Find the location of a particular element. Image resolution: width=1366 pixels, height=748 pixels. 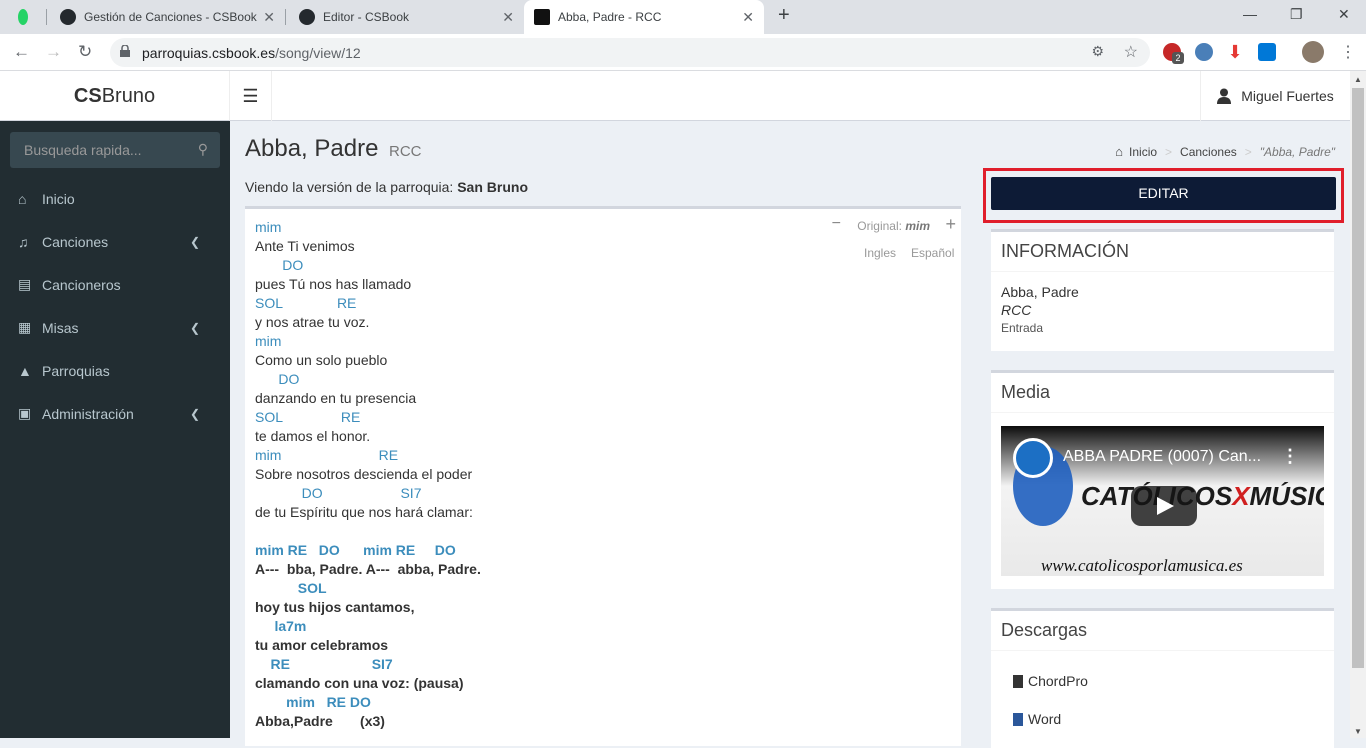

sidebar-item-canciones: ♫ Canciones ❮ is located at coordinates (115, 241).